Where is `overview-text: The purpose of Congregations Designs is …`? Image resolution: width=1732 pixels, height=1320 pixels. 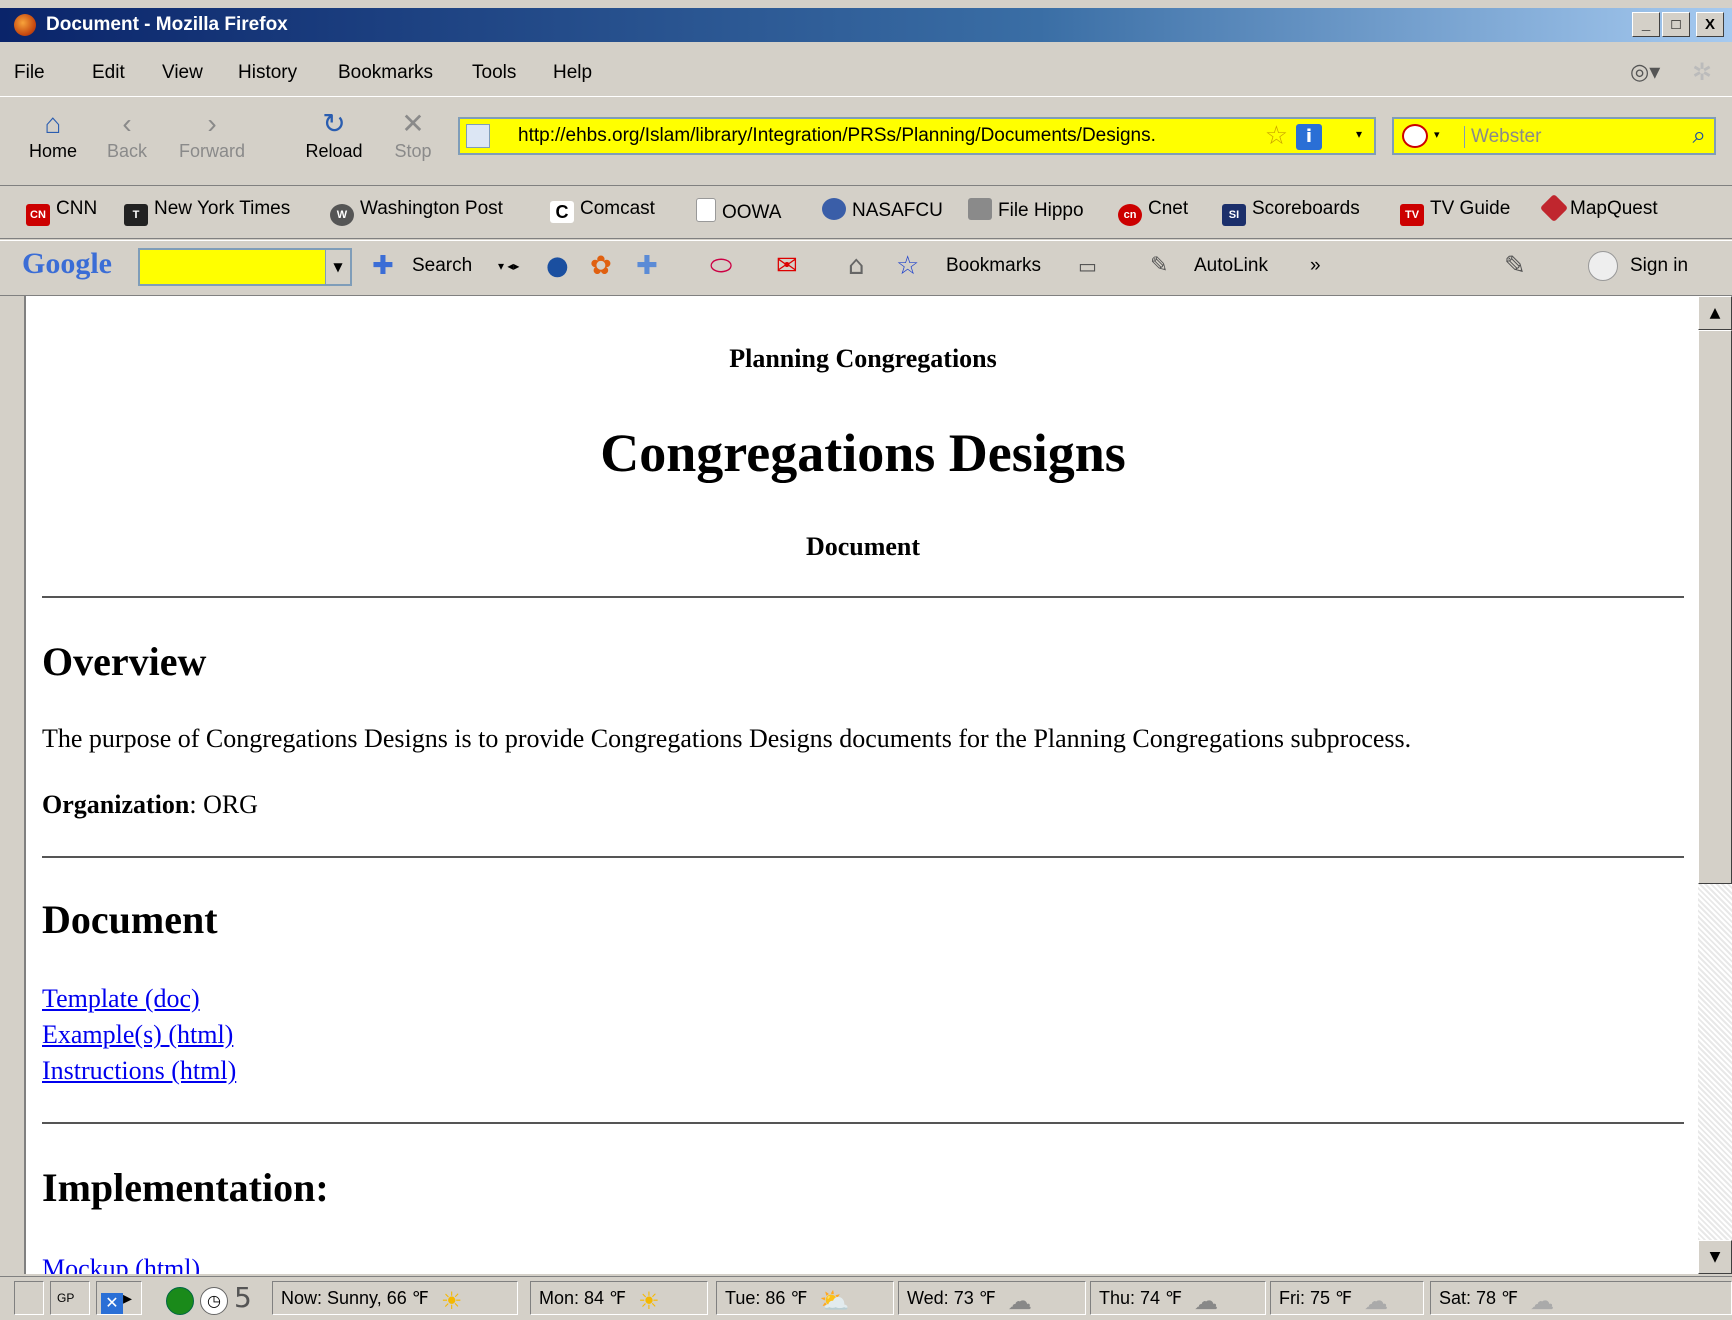
overview-text: The purpose of Congregations Designs is … is located at coordinates (727, 738).